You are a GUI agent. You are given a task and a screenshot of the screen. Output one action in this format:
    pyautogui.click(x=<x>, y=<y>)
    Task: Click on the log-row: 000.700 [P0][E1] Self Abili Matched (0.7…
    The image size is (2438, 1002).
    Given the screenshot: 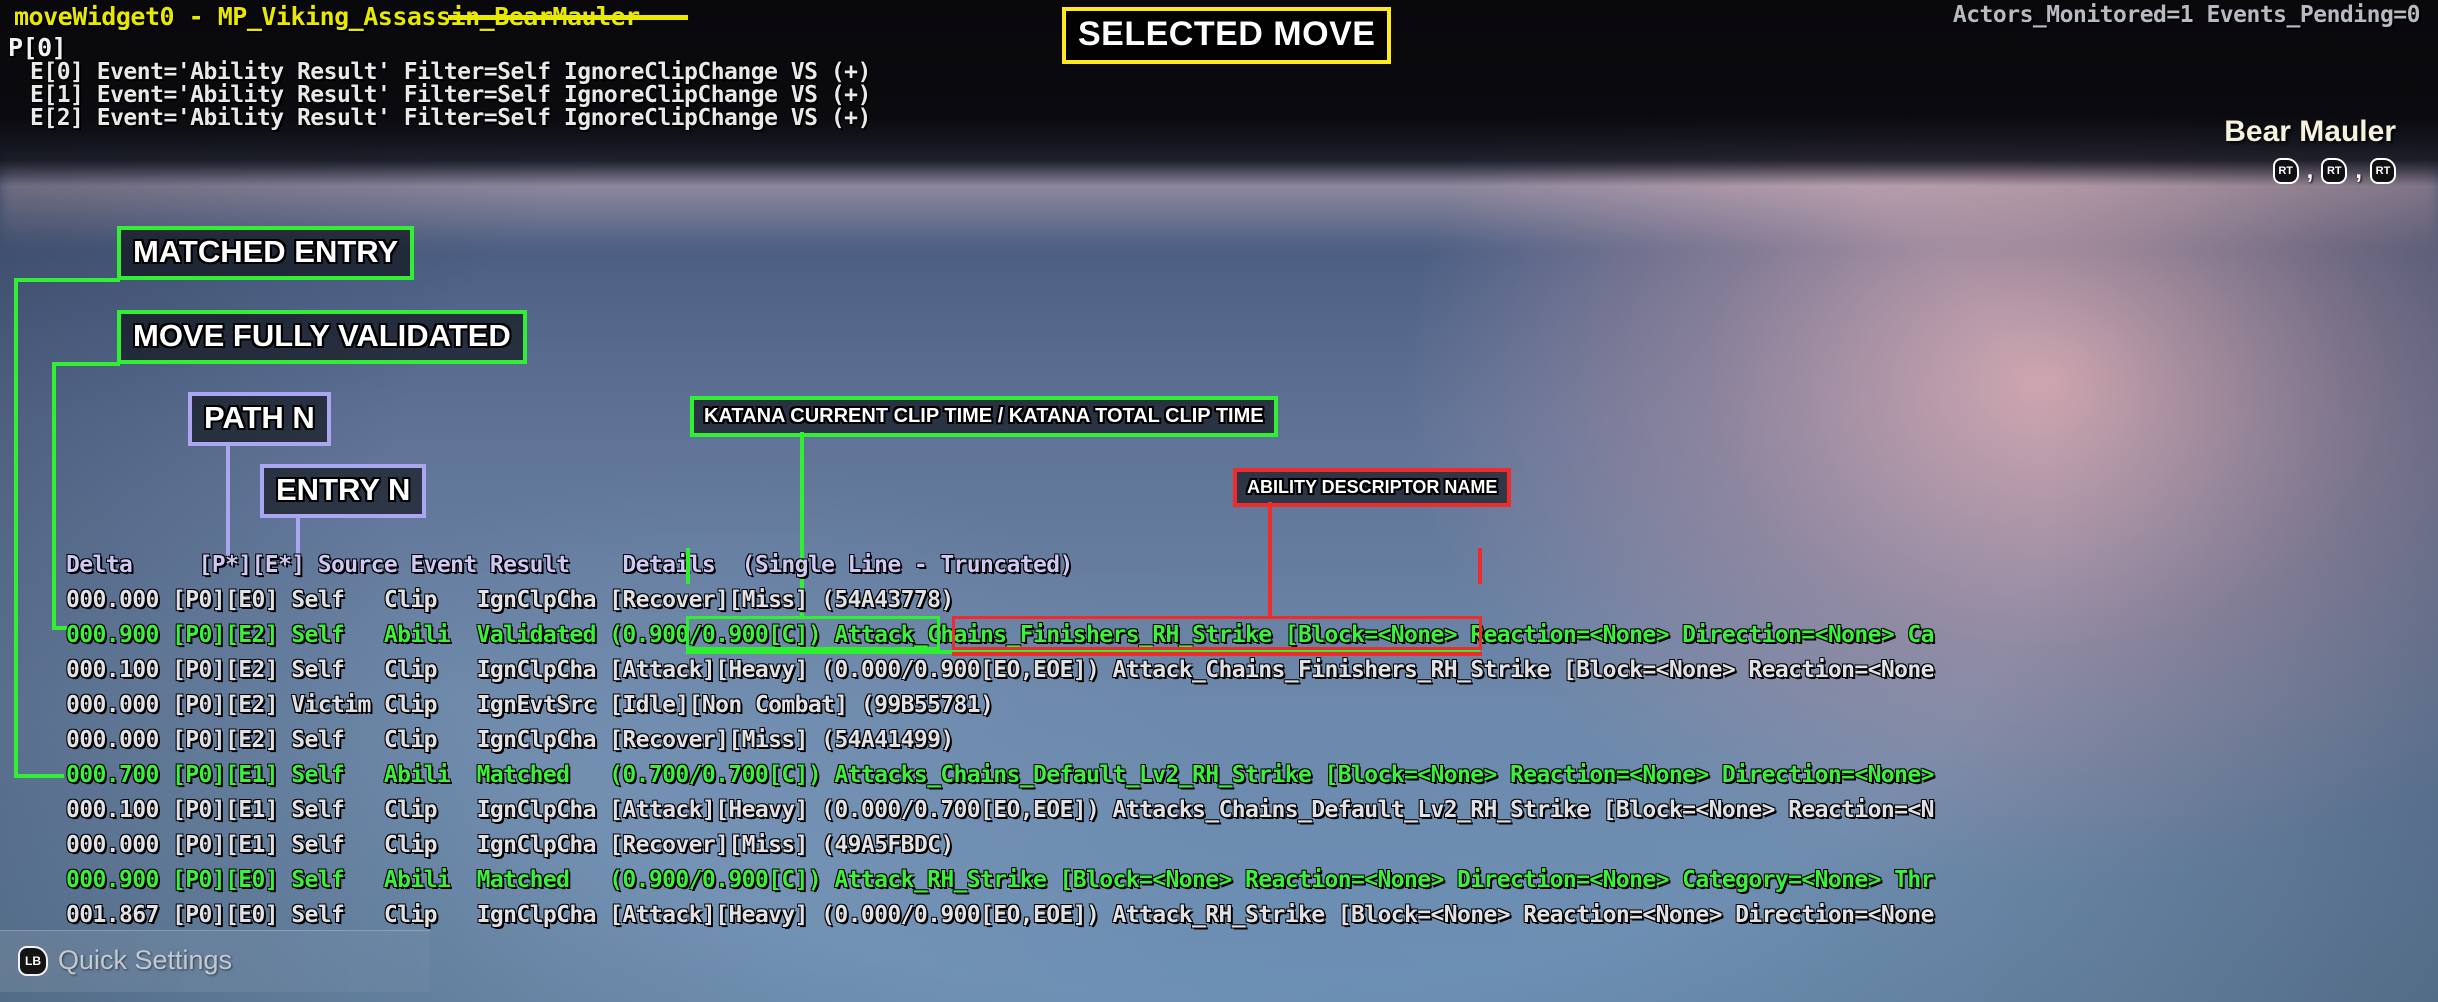 What is the action you would take?
    pyautogui.click(x=1219, y=775)
    